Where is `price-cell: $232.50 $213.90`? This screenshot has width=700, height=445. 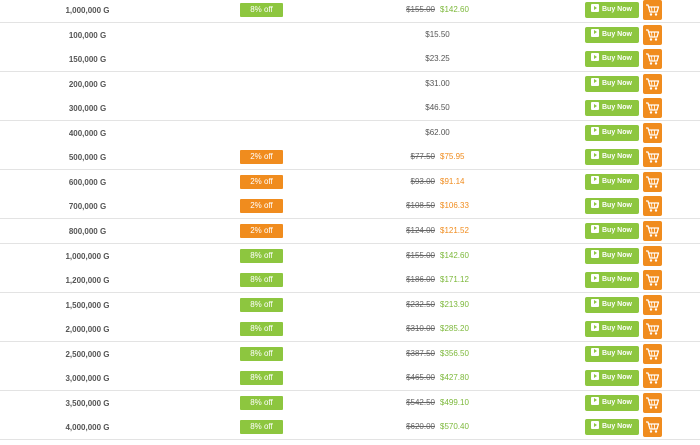
price-cell: $232.50 $213.90 is located at coordinates (437, 305).